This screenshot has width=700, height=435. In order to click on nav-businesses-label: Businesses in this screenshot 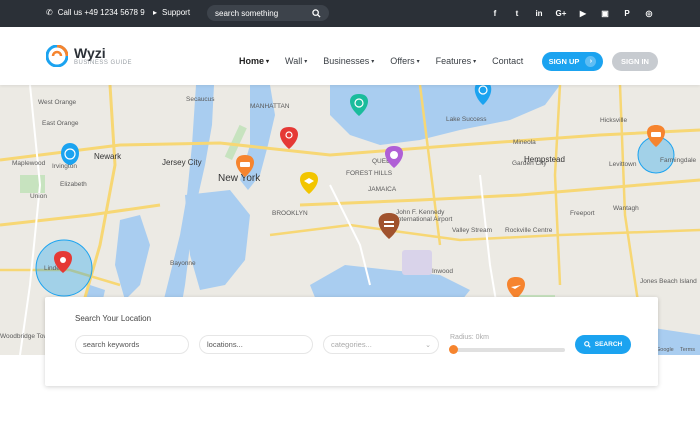, I will do `click(346, 61)`.